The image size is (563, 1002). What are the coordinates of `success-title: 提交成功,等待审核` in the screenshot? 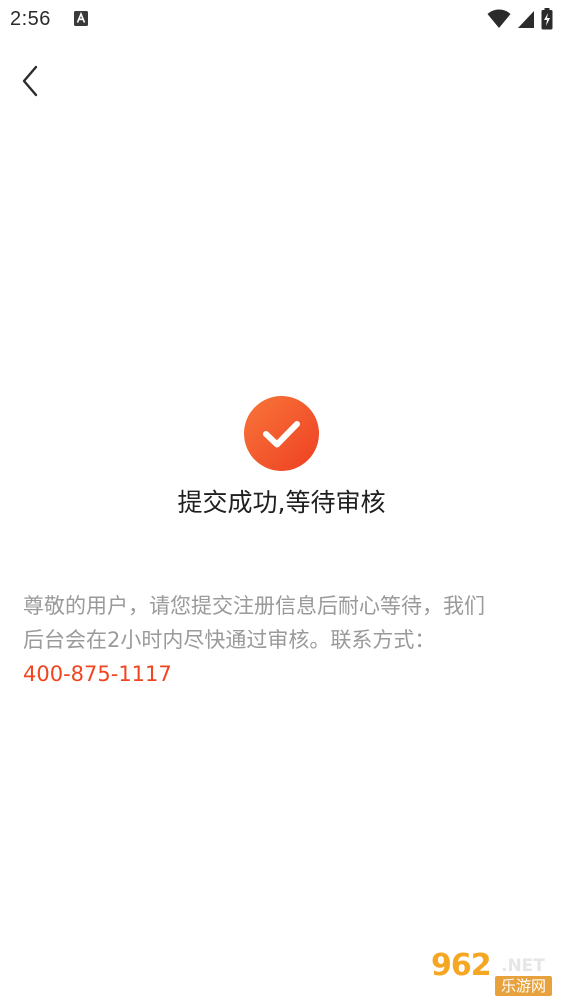 It's located at (281, 502).